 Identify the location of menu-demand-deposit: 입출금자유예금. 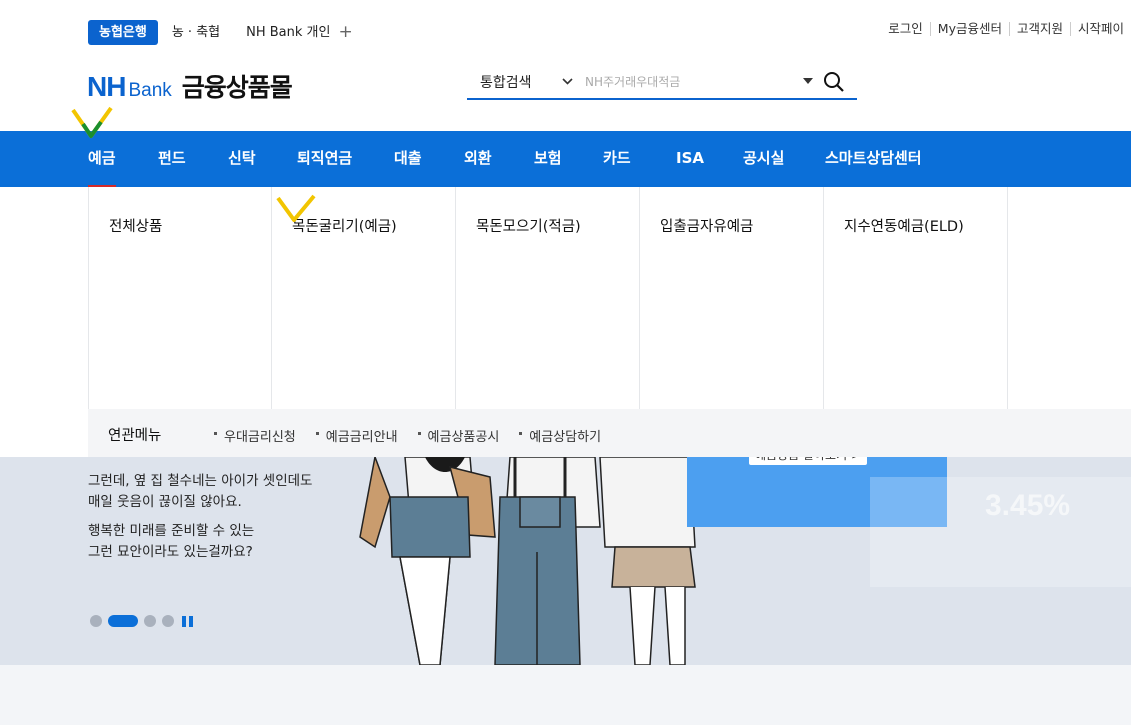
(706, 225).